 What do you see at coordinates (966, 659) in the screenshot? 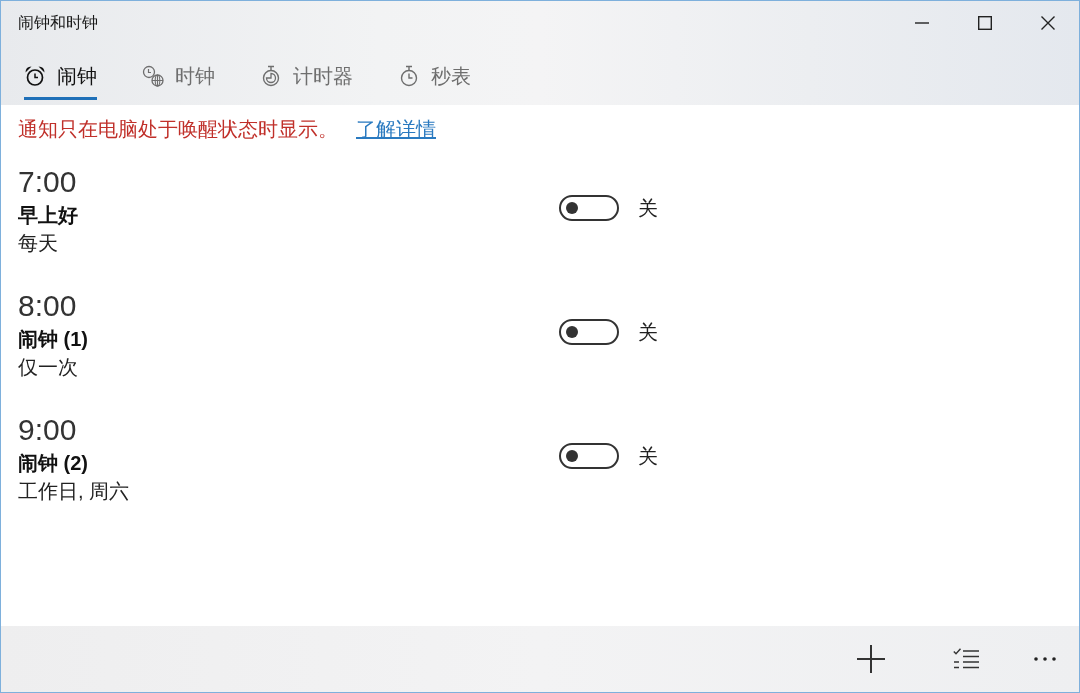
I see `checklist-icon` at bounding box center [966, 659].